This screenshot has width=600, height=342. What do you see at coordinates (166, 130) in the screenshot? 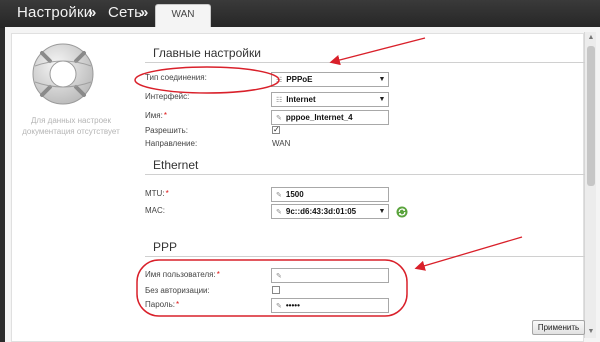
I see `enable-label: Разрешить:` at bounding box center [166, 130].